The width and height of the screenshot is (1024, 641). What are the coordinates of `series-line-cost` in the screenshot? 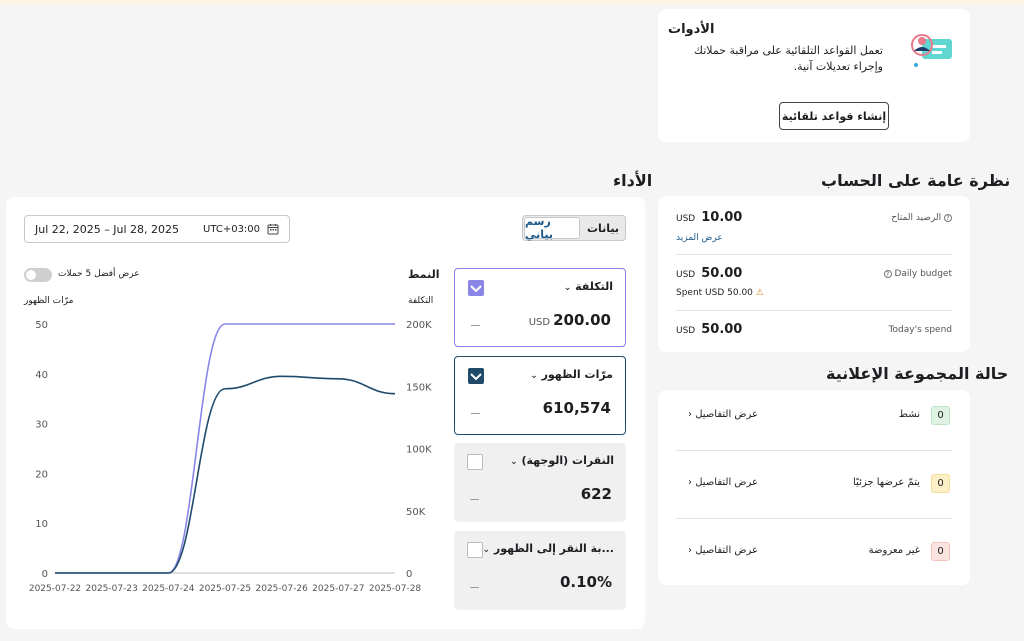 It's located at (225, 448).